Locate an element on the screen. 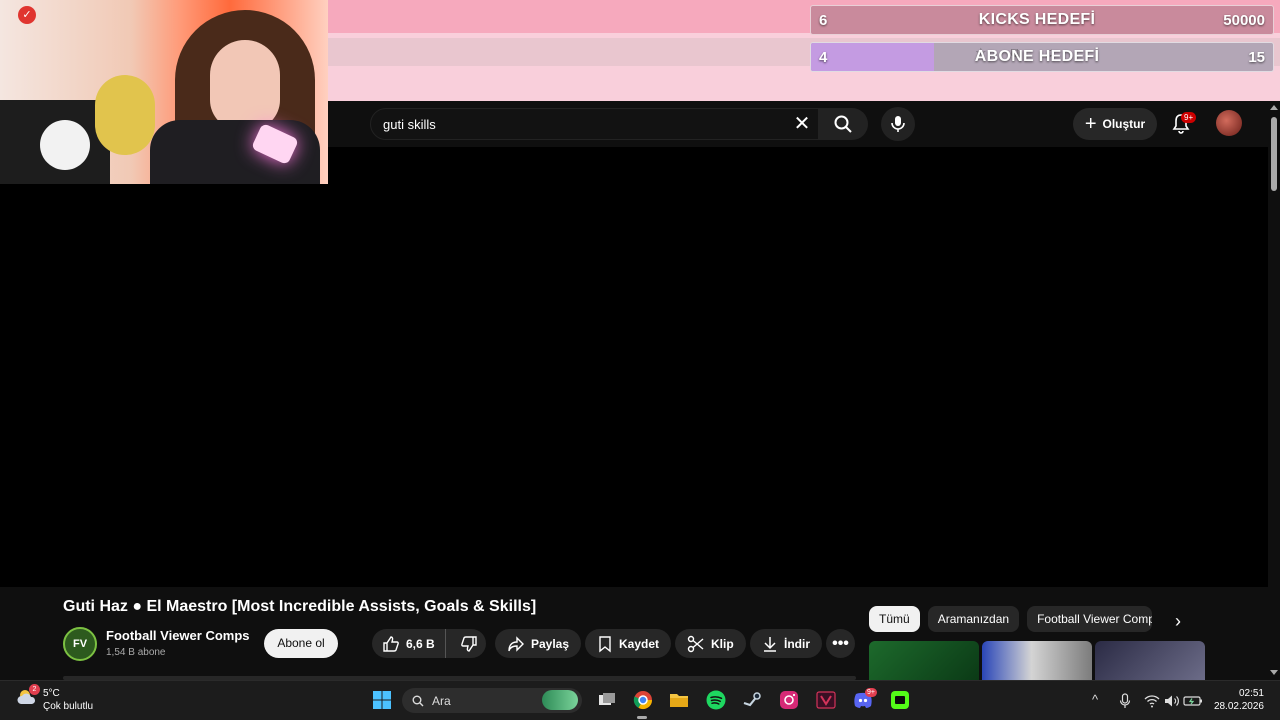 Image resolution: width=1280 pixels, height=720 pixels. dislike-button is located at coordinates (469, 643).